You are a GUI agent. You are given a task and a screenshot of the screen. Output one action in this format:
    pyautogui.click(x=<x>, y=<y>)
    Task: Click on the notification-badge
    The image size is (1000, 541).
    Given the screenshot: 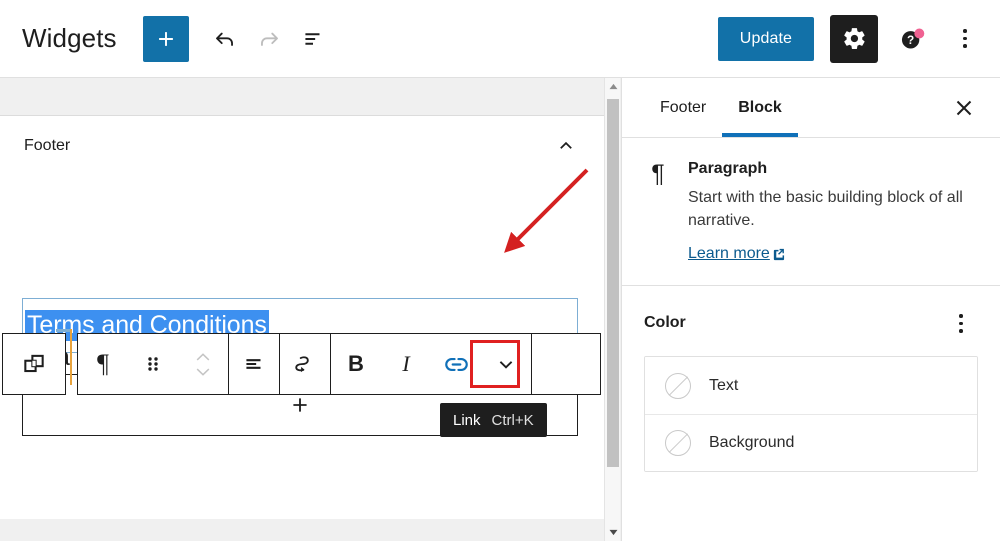 What is the action you would take?
    pyautogui.click(x=919, y=33)
    